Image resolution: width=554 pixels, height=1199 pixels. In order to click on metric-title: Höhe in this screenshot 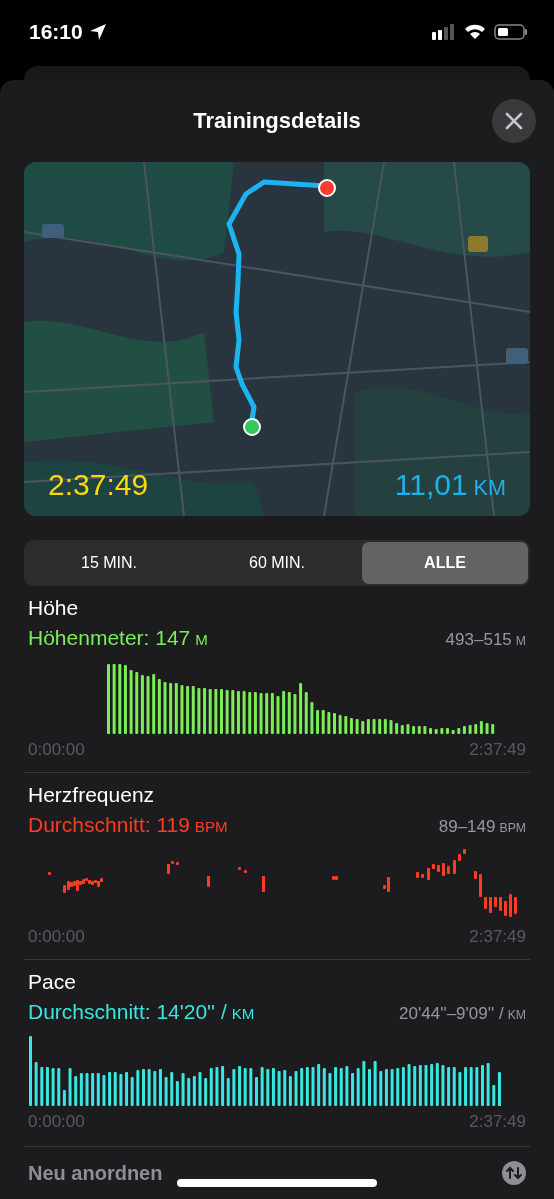, I will do `click(54, 608)`.